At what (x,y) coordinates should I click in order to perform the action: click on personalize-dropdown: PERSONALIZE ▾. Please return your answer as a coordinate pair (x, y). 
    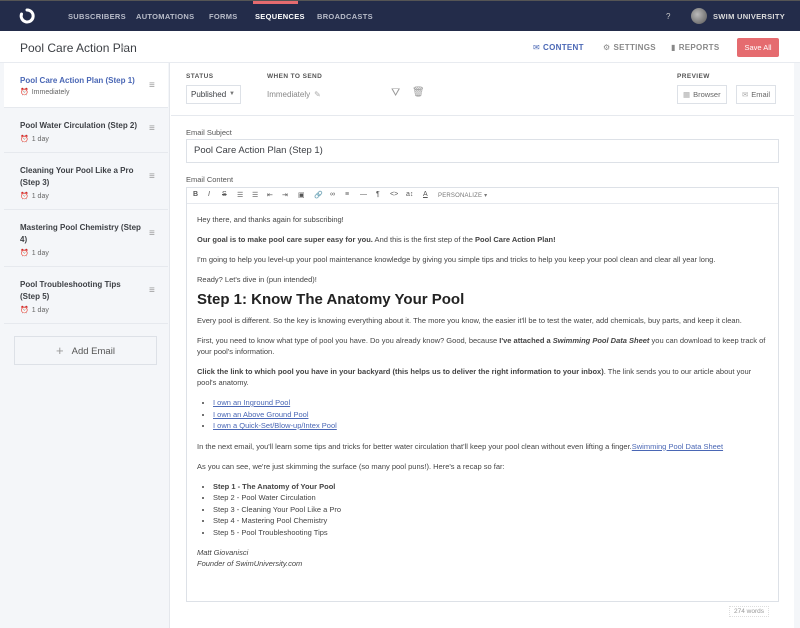
    Looking at the image, I should click on (462, 195).